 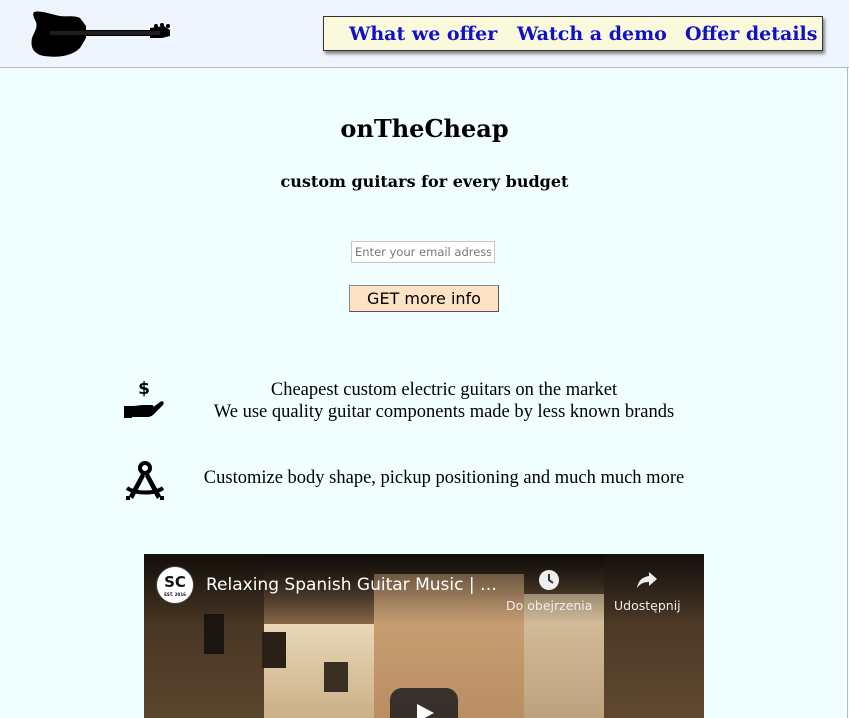 What do you see at coordinates (647, 590) in the screenshot?
I see `share-button: Udostępnij` at bounding box center [647, 590].